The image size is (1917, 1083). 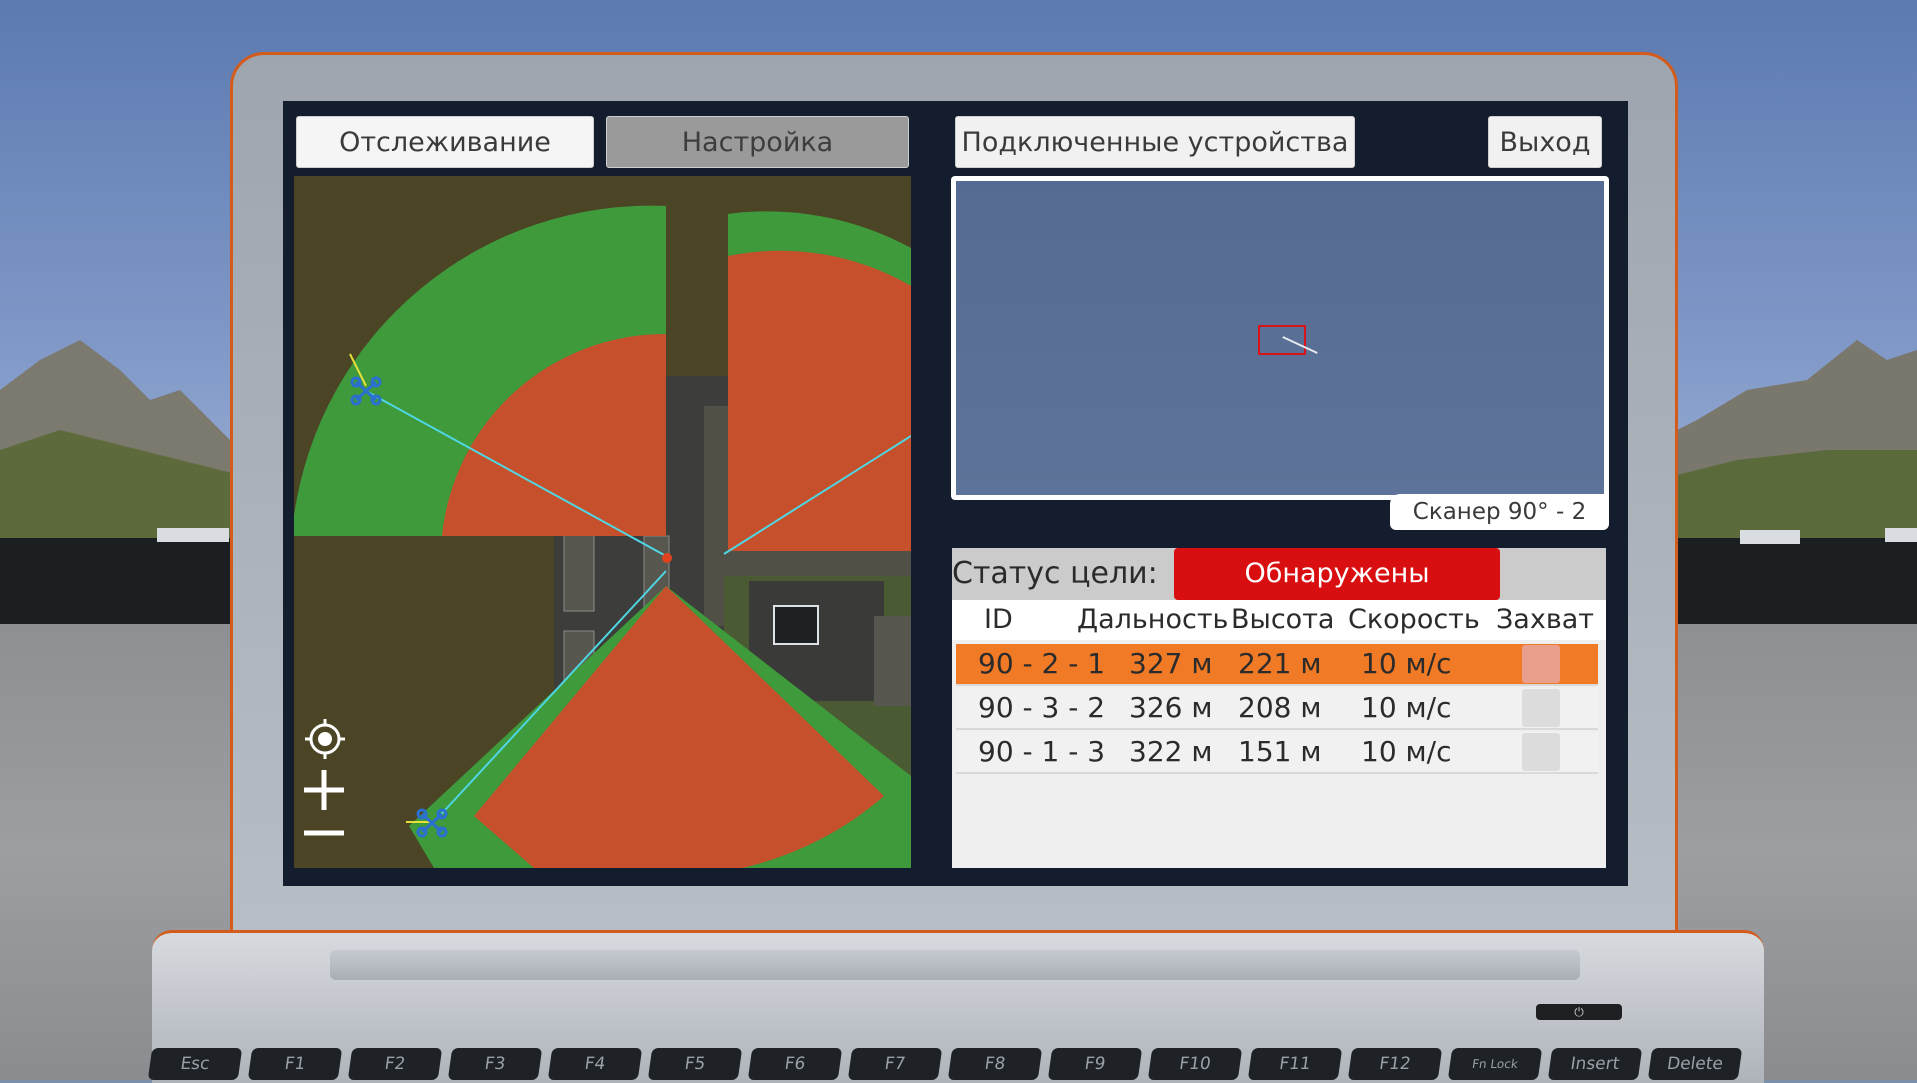 What do you see at coordinates (324, 833) in the screenshot?
I see `minus-icon` at bounding box center [324, 833].